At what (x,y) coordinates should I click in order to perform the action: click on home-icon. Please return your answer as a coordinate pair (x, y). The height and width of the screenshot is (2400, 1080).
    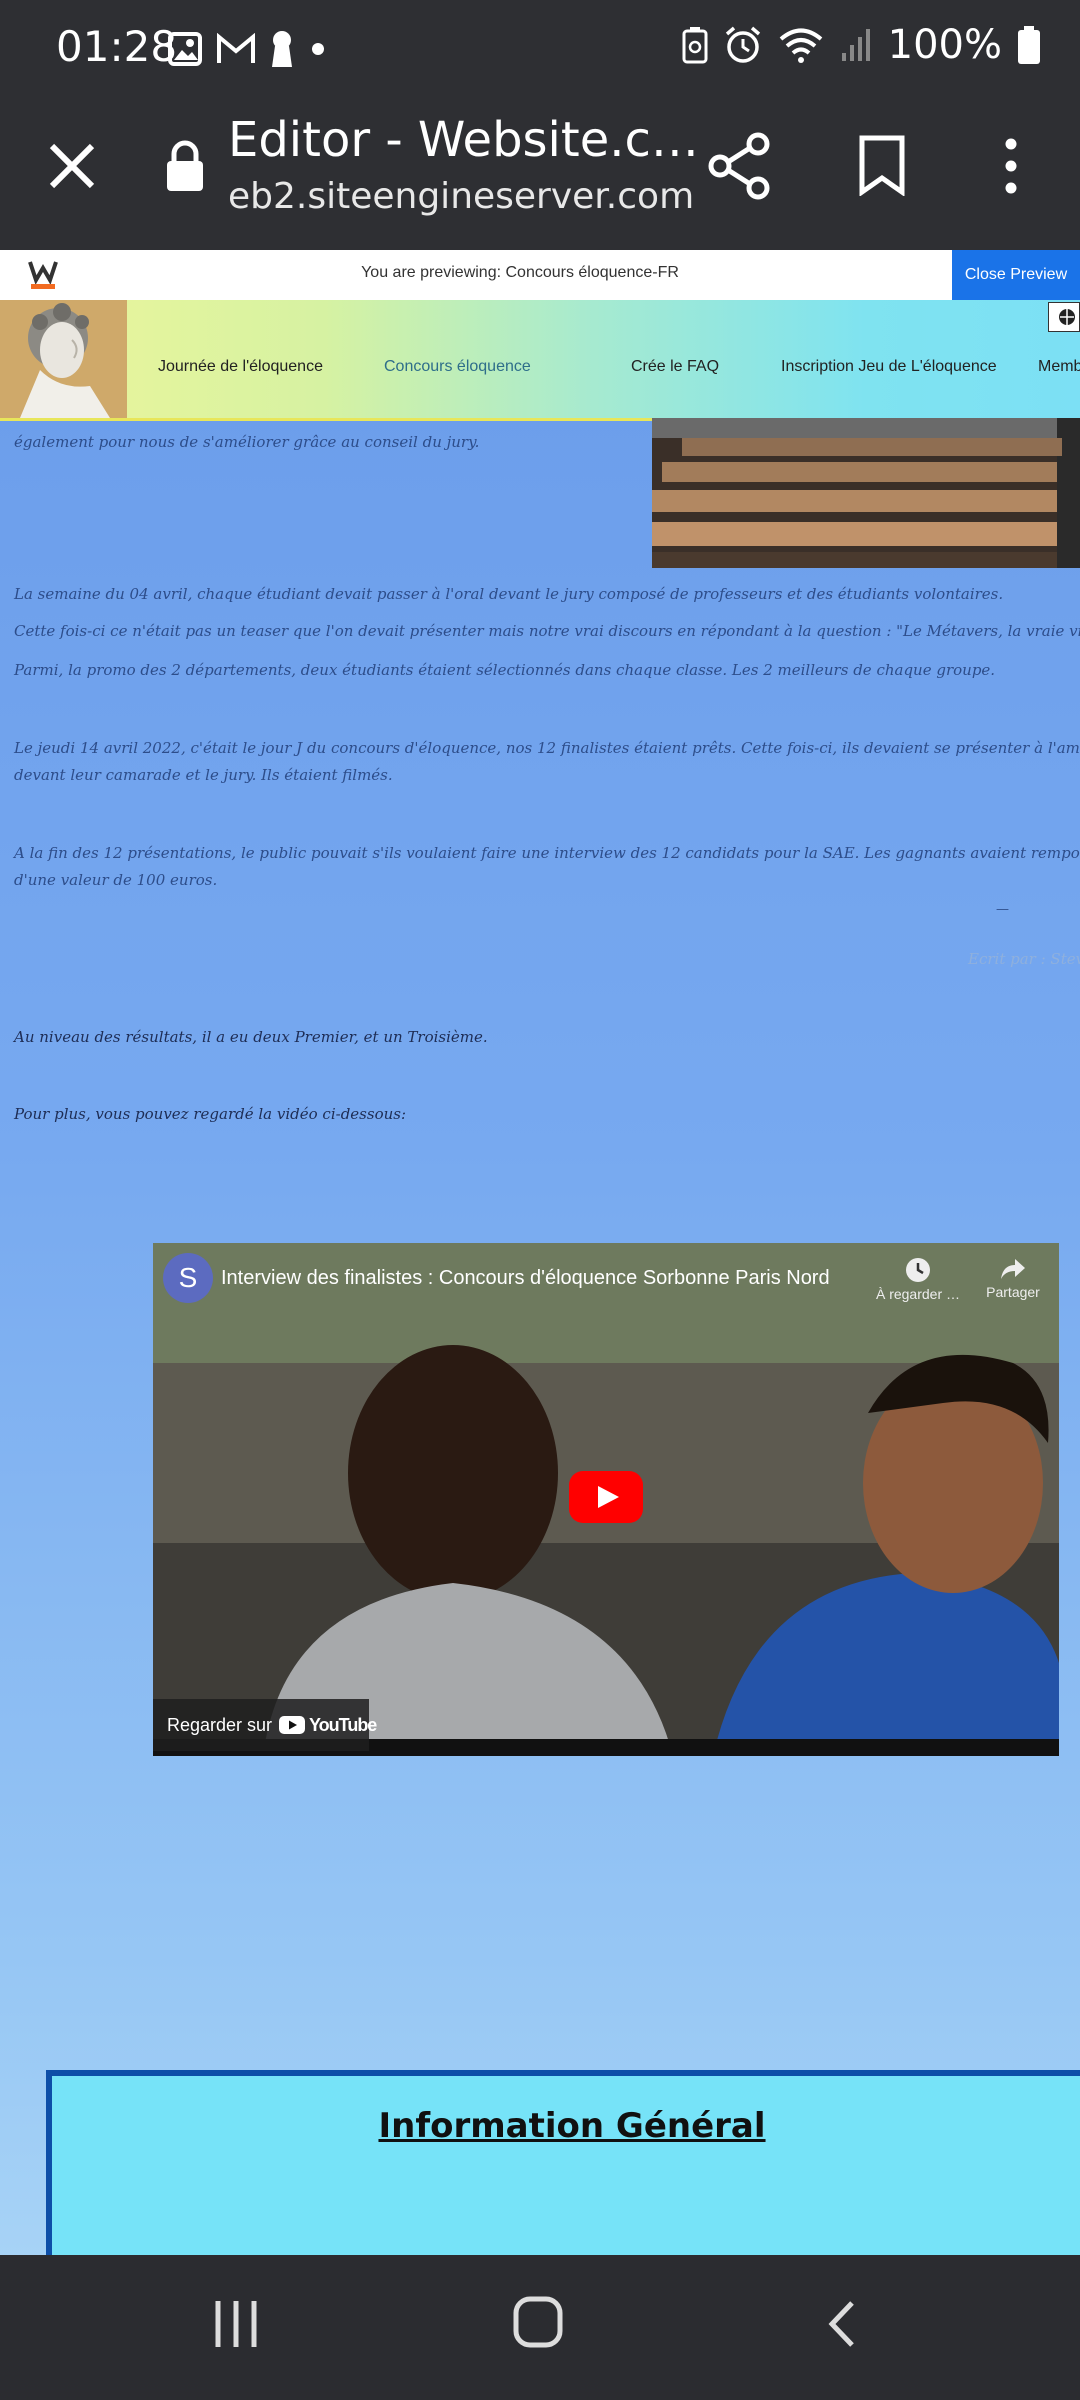
    Looking at the image, I should click on (538, 2322).